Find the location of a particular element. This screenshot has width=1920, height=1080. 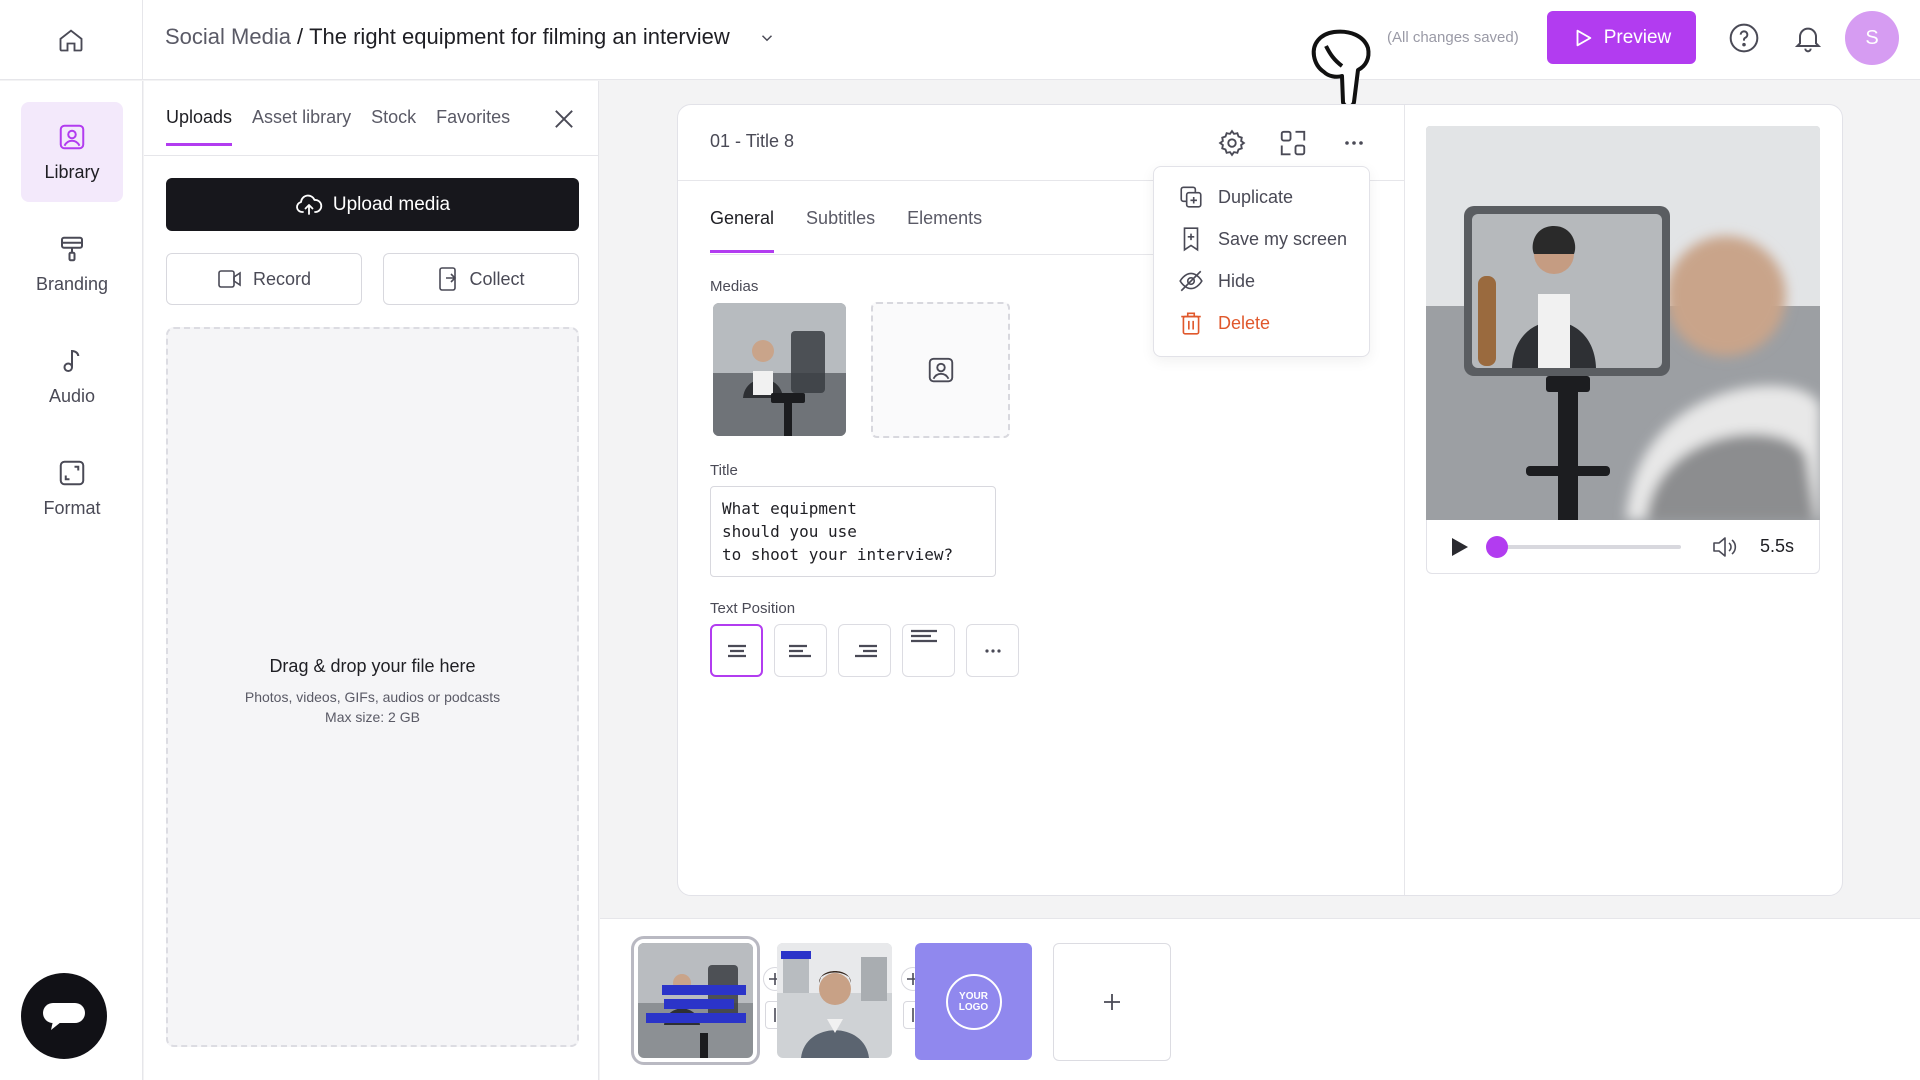

align-top-left-icon is located at coordinates (923, 635).